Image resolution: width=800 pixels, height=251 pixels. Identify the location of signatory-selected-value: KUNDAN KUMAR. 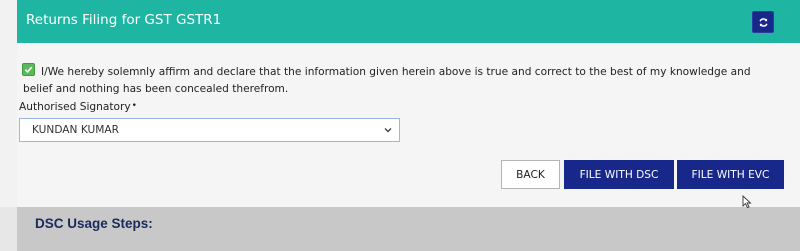
(76, 130).